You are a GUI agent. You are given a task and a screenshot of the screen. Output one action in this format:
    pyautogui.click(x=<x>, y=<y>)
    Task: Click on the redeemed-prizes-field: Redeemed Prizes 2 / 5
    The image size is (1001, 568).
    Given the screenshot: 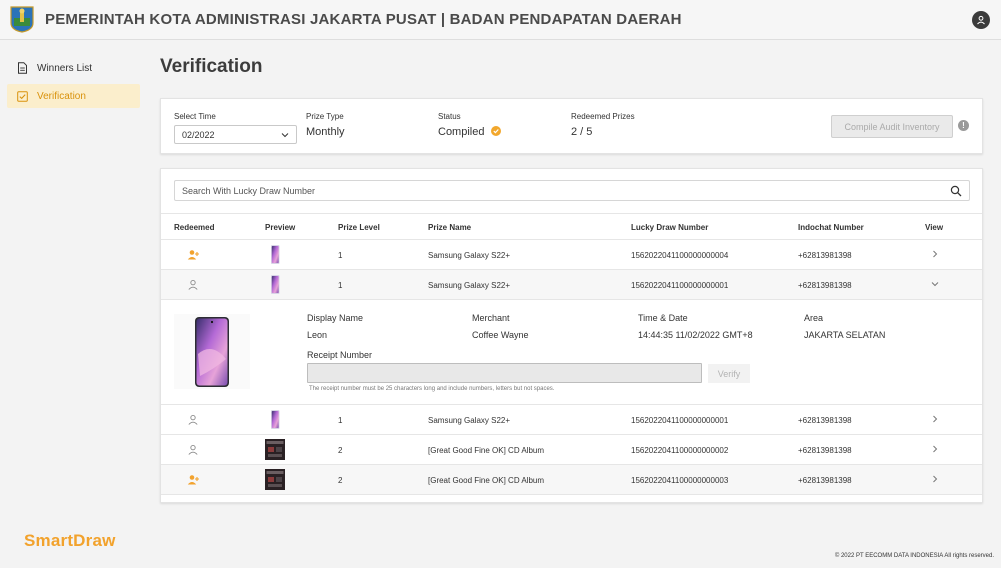 What is the action you would take?
    pyautogui.click(x=603, y=125)
    